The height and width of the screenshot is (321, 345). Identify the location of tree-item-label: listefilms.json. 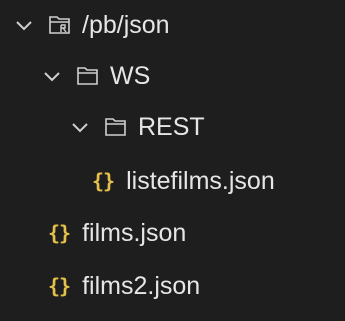
(200, 180).